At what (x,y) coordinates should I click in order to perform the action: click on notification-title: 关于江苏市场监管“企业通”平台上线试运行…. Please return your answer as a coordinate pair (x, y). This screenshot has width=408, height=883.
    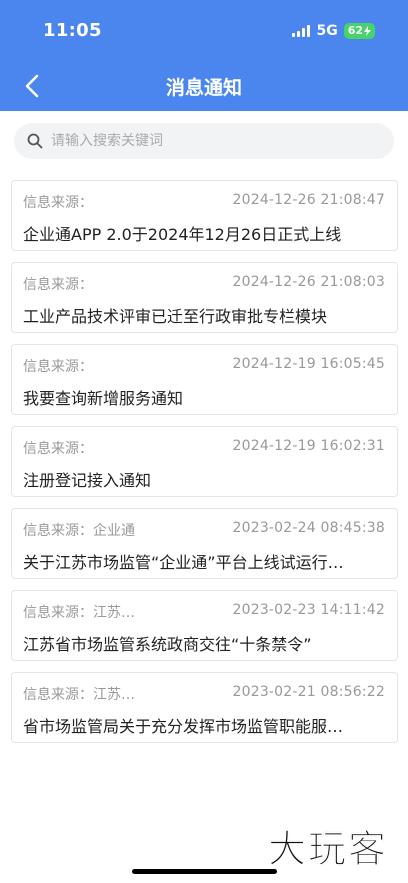
    Looking at the image, I should click on (183, 562).